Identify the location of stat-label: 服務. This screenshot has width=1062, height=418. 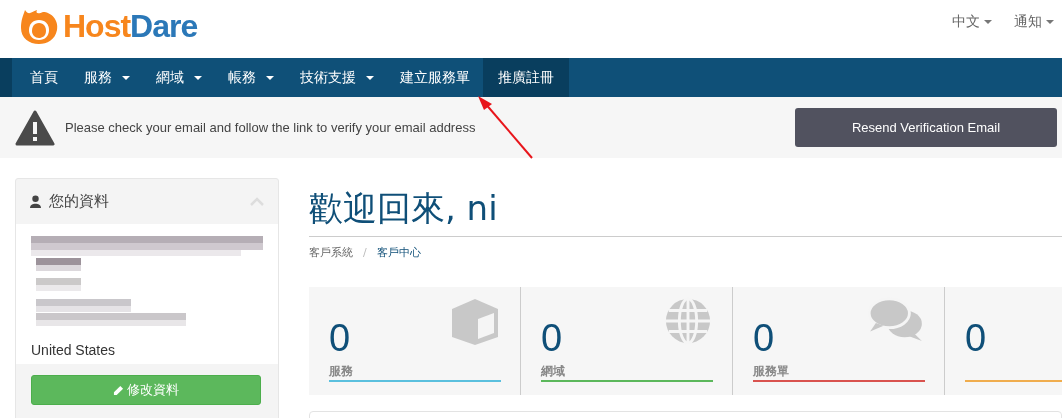
(341, 371).